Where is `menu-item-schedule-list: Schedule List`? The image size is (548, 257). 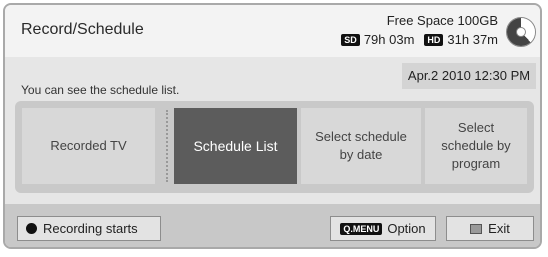
menu-item-schedule-list: Schedule List is located at coordinates (235, 146).